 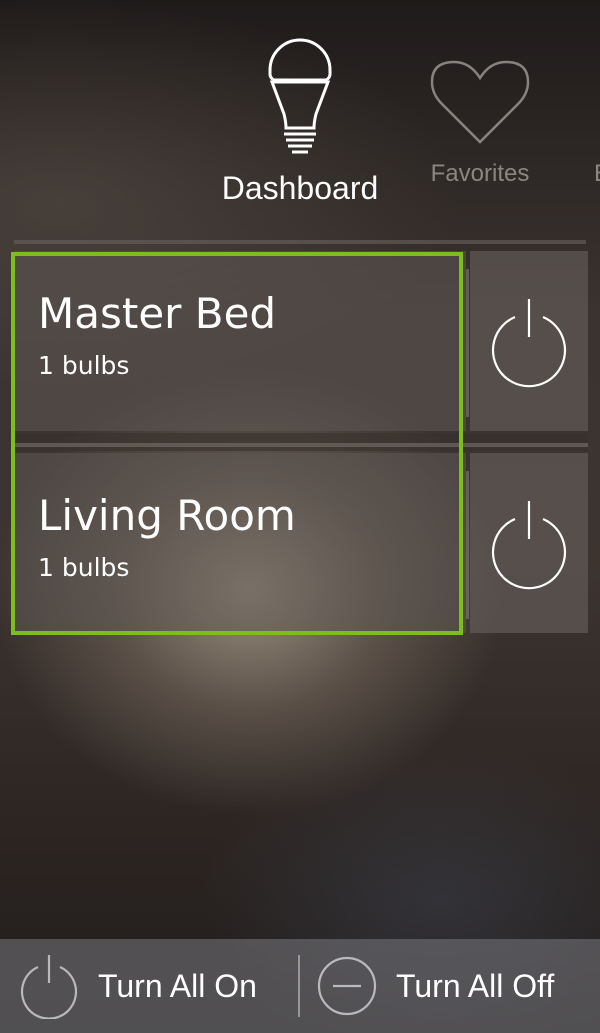 I want to click on tab-favorites: Favorites, so click(x=480, y=123).